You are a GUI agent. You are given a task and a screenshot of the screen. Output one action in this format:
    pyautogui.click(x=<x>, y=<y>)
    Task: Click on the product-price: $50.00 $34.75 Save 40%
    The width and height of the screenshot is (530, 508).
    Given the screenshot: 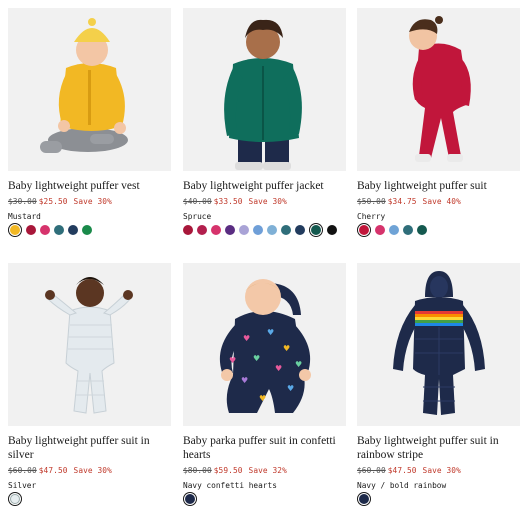 What is the action you would take?
    pyautogui.click(x=438, y=201)
    